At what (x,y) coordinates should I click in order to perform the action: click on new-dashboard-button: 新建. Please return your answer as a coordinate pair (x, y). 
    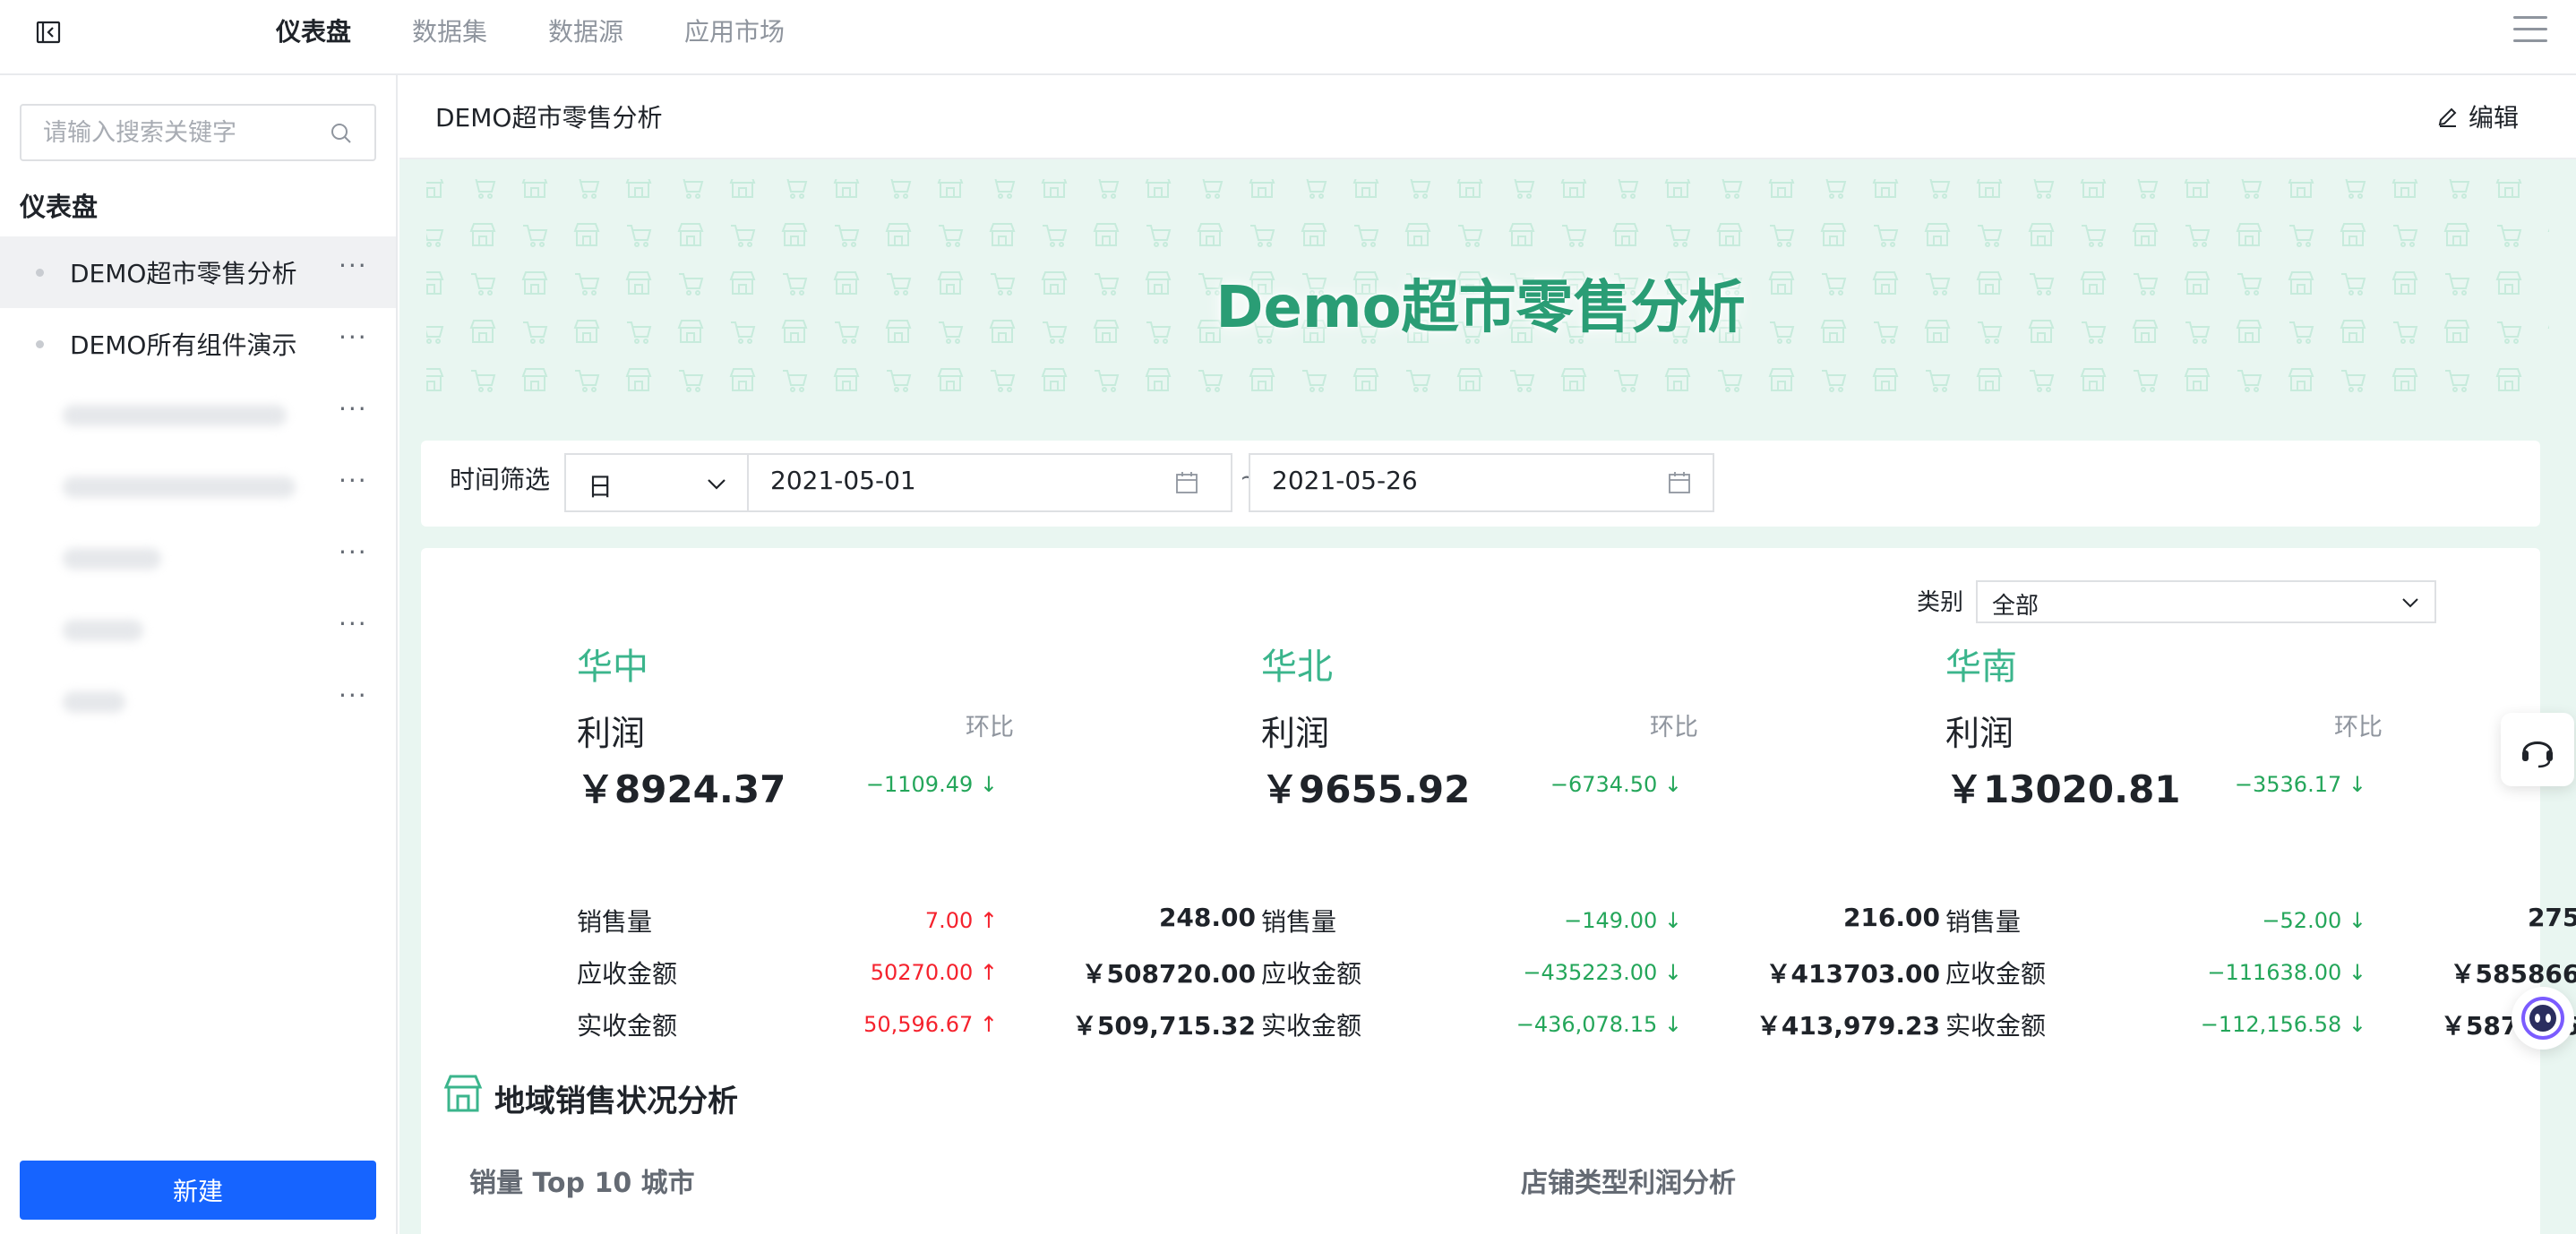
    Looking at the image, I should click on (198, 1190).